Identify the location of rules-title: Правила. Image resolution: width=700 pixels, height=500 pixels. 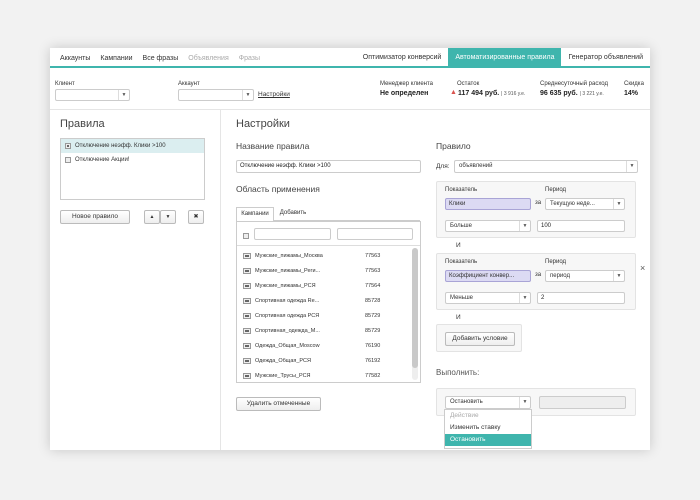
(82, 124).